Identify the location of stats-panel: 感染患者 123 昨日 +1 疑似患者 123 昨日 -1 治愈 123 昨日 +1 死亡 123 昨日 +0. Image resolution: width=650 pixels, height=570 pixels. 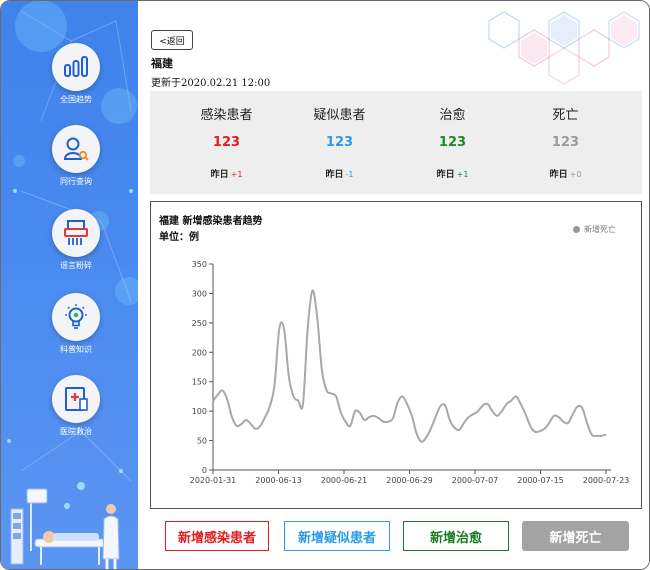
(396, 142).